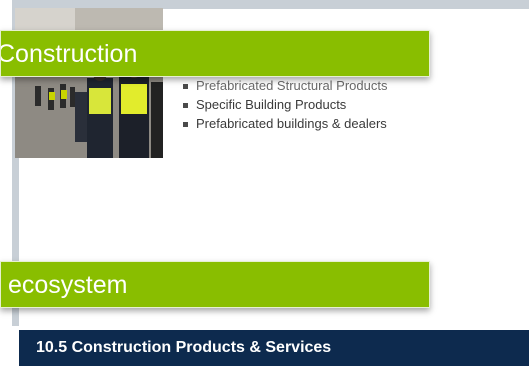 This screenshot has height=366, width=529. What do you see at coordinates (215, 53) in the screenshot?
I see `section-banner-construction: Construction` at bounding box center [215, 53].